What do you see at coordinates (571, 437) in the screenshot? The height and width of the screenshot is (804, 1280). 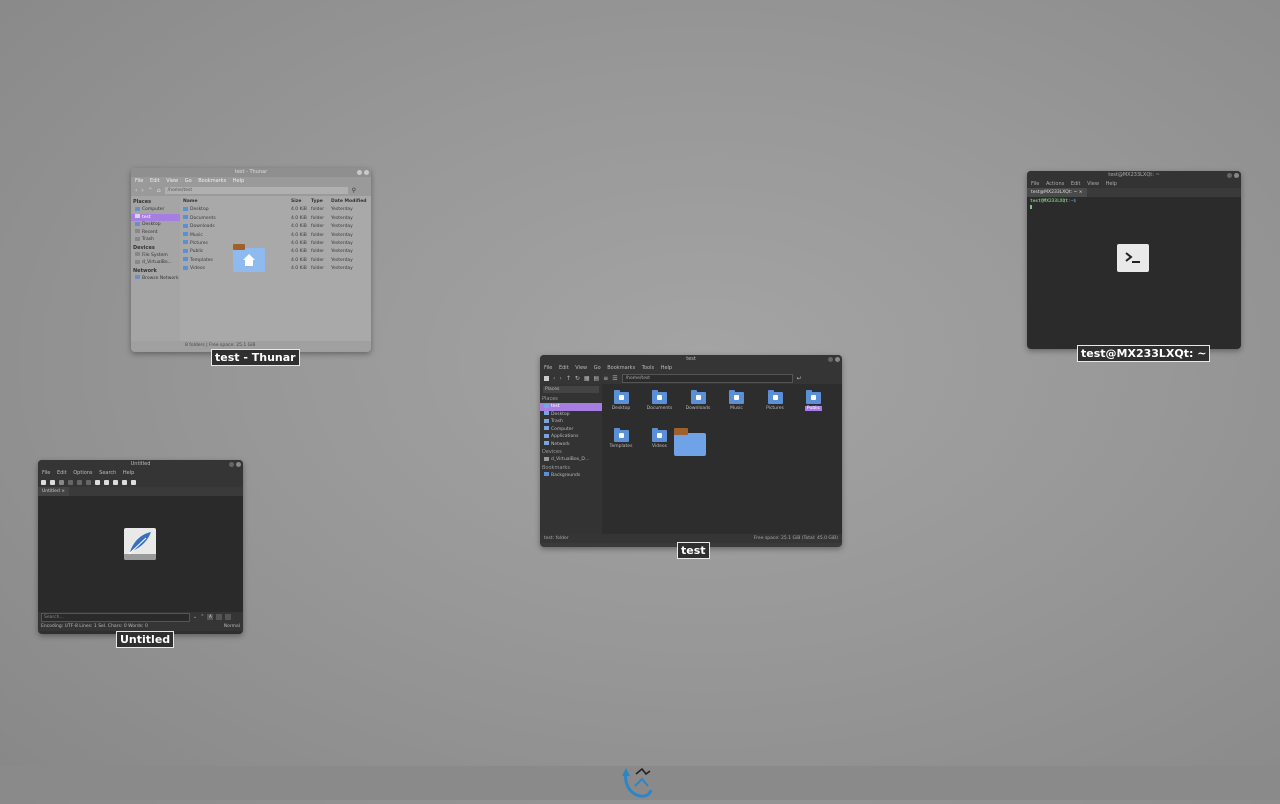 I see `sidebar-item-applications: Applications` at bounding box center [571, 437].